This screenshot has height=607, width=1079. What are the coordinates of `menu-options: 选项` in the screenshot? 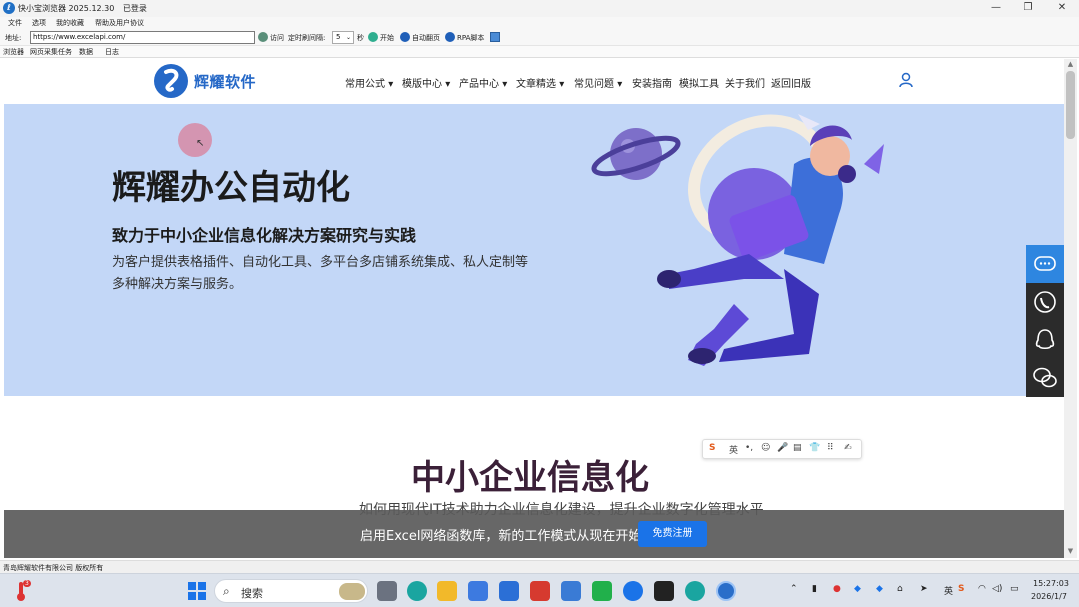 It's located at (39, 23).